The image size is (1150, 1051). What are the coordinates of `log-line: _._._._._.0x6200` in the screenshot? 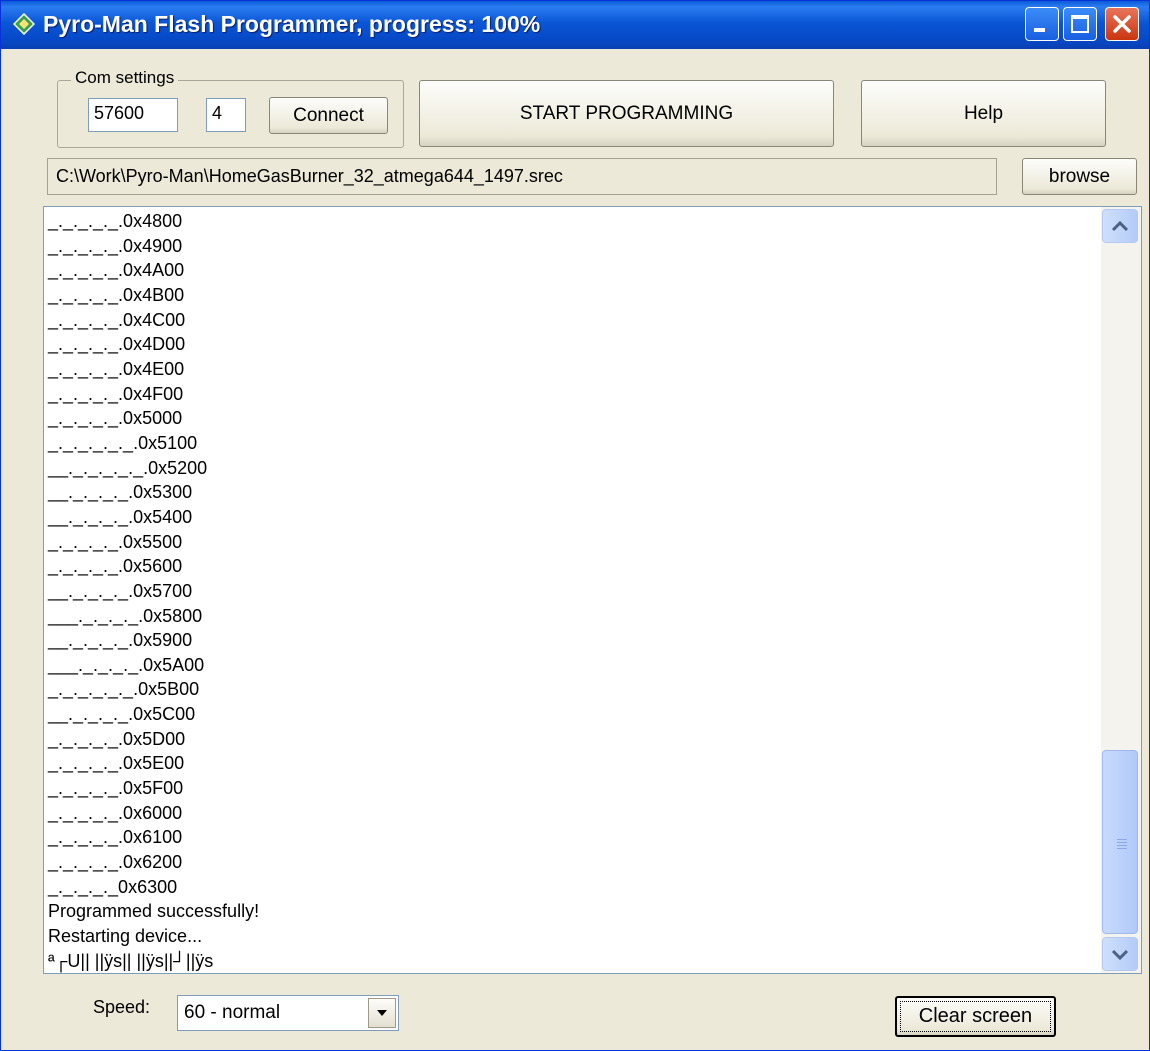 It's located at (115, 862).